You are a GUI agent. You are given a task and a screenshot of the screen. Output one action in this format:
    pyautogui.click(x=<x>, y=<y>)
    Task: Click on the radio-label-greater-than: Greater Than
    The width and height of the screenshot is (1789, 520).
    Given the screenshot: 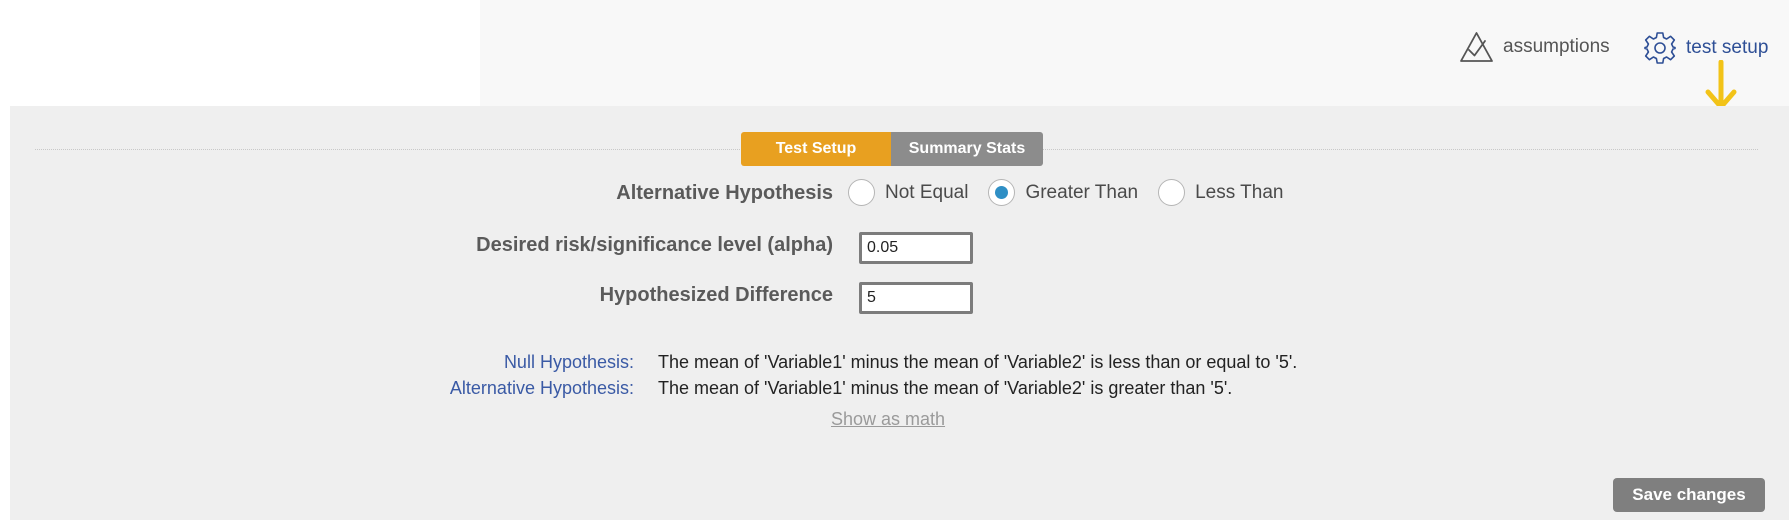 What is the action you would take?
    pyautogui.click(x=1082, y=192)
    